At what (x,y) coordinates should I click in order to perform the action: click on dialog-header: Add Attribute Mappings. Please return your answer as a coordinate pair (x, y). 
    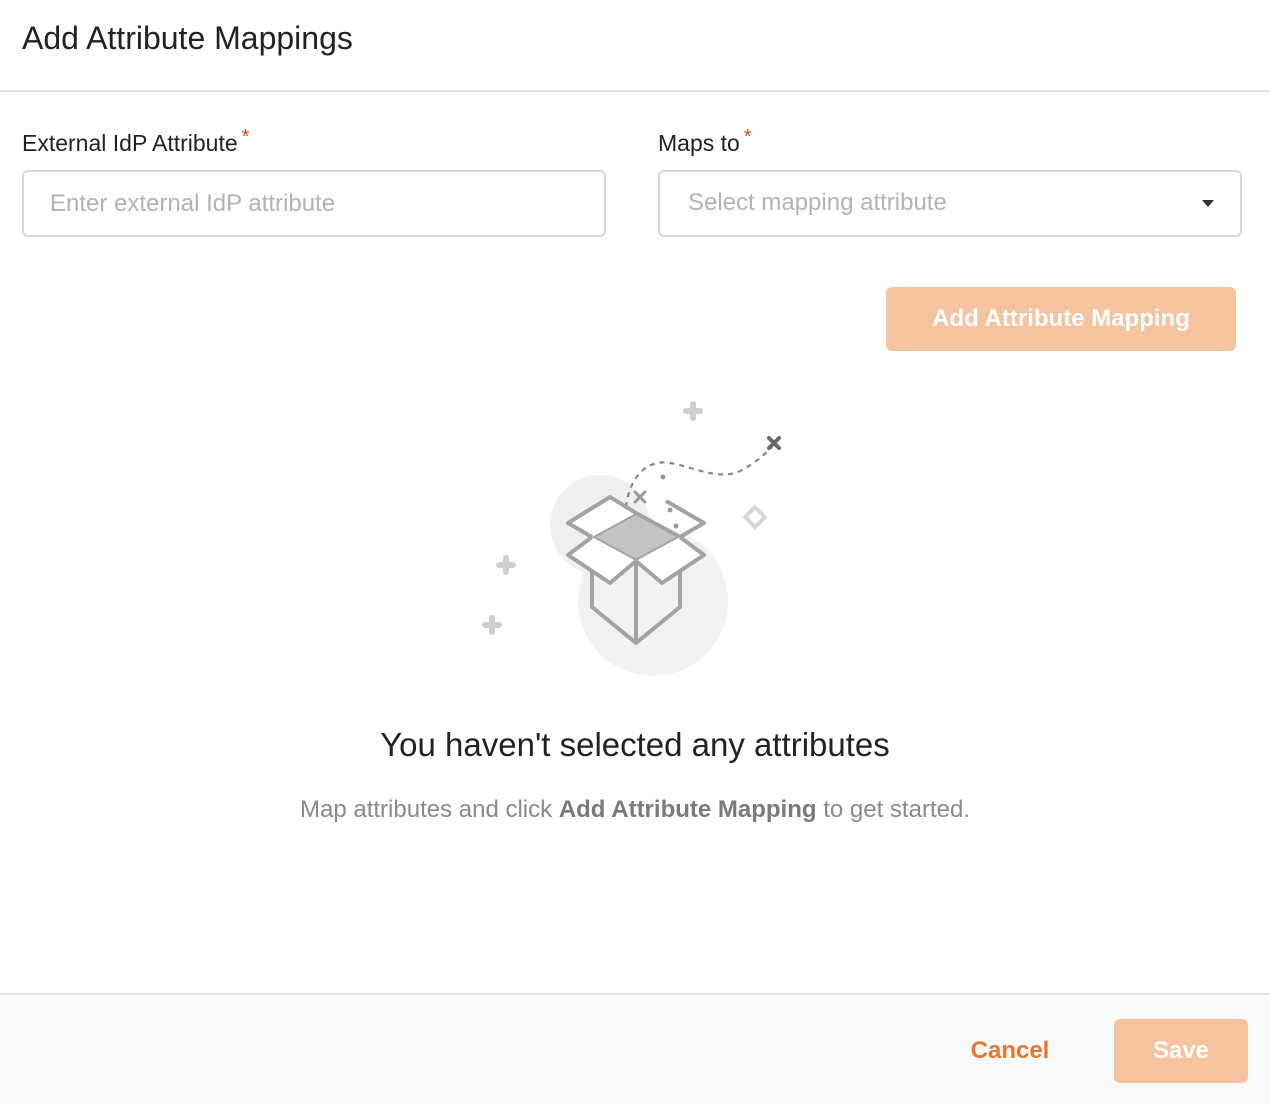
    Looking at the image, I should click on (635, 46).